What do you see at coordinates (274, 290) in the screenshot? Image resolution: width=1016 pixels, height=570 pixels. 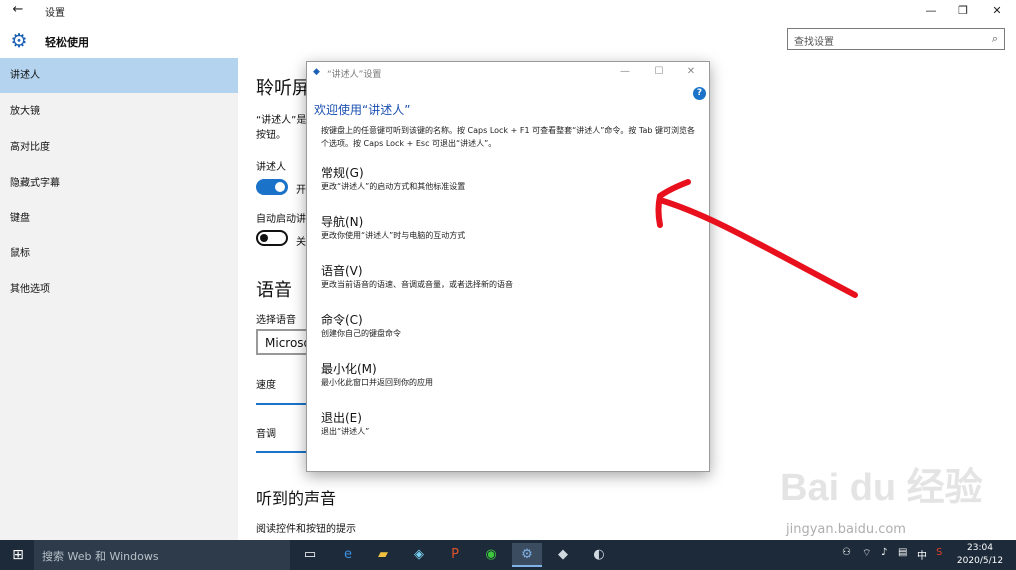 I see `voice-heading: 语音` at bounding box center [274, 290].